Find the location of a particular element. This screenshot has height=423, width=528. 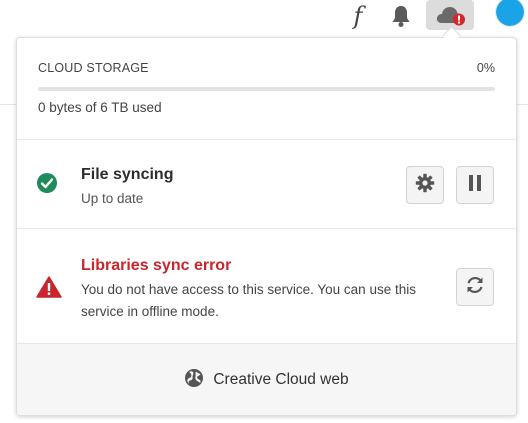

bell-icon is located at coordinates (401, 16).